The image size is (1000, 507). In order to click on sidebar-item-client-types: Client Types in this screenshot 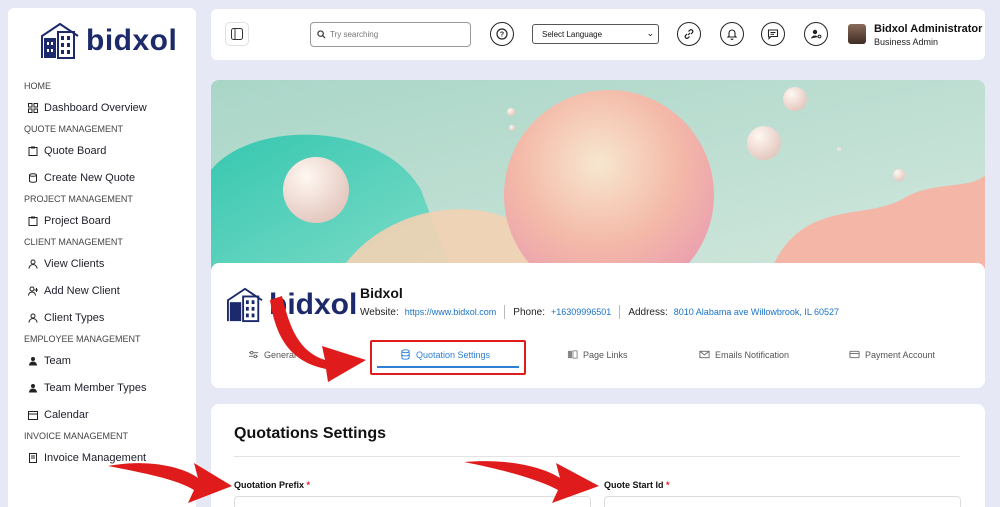, I will do `click(102, 317)`.